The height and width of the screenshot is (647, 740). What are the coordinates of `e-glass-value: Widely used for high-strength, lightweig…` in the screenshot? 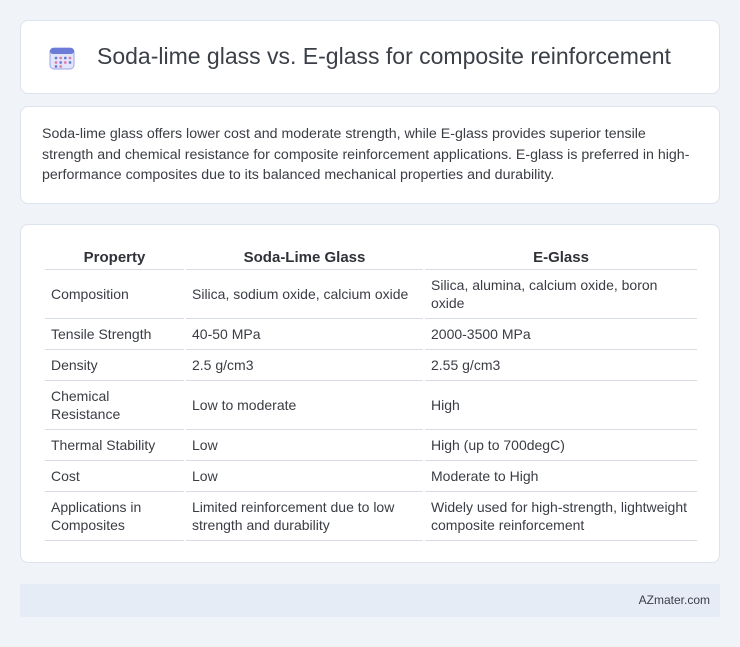 It's located at (561, 516).